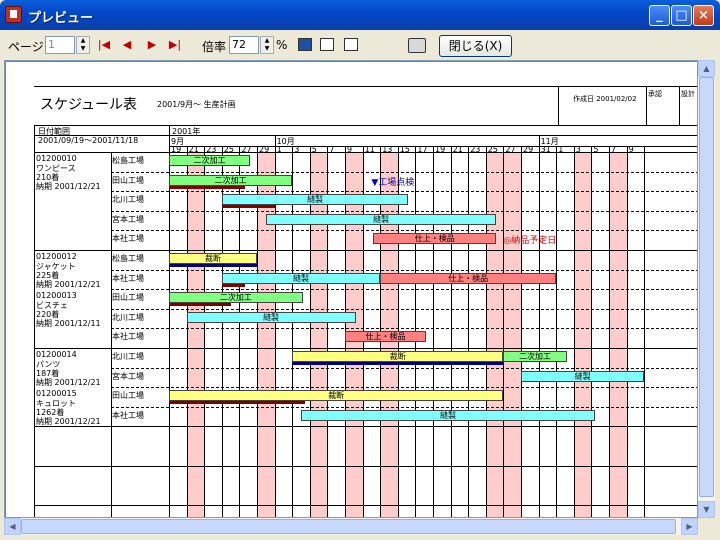  Describe the element at coordinates (558, 106) in the screenshot. I see `header-stamp-divider` at that location.